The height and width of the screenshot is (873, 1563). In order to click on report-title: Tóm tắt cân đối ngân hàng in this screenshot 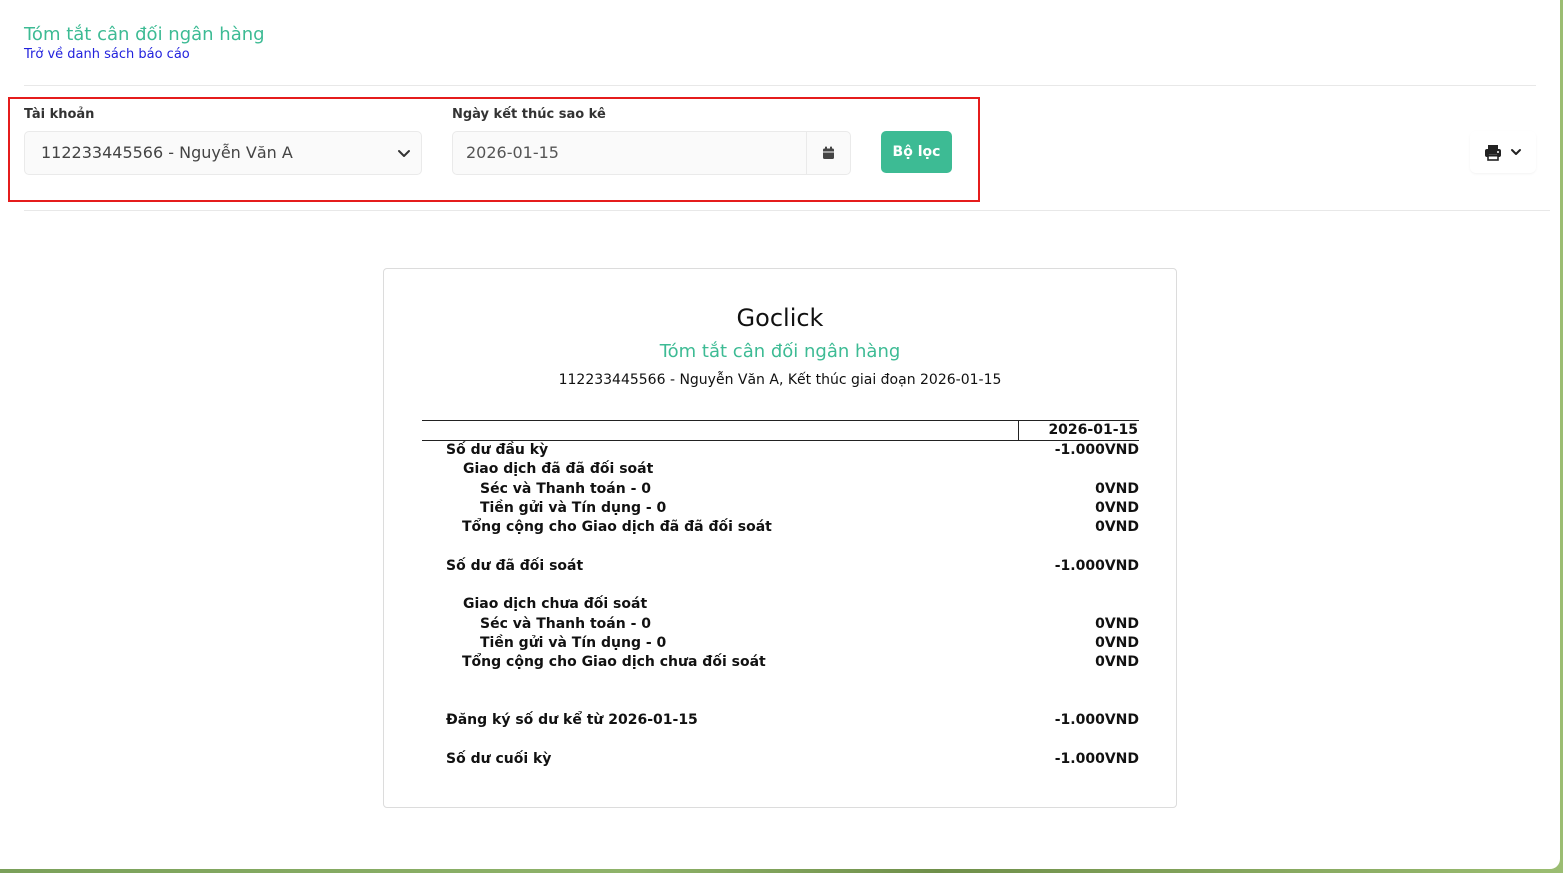, I will do `click(780, 351)`.